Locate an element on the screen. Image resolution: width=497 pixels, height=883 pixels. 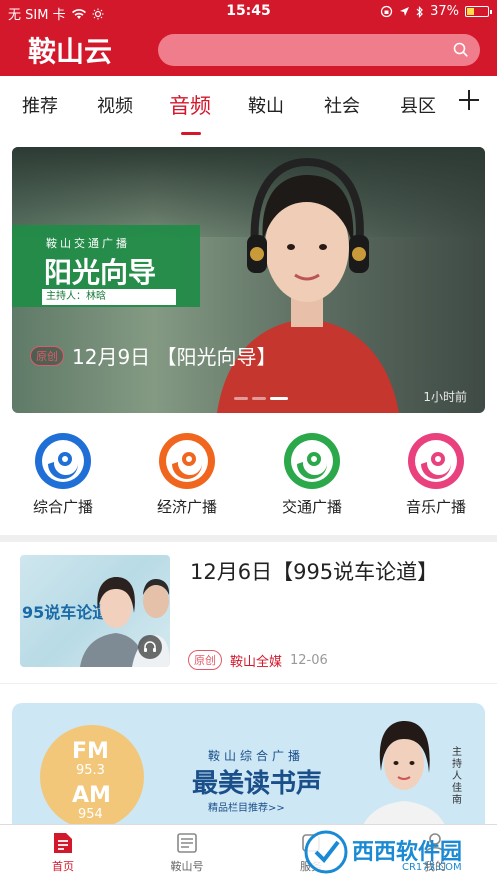
promo-tagline: 精品栏目推荐>> is located at coordinates (246, 808).